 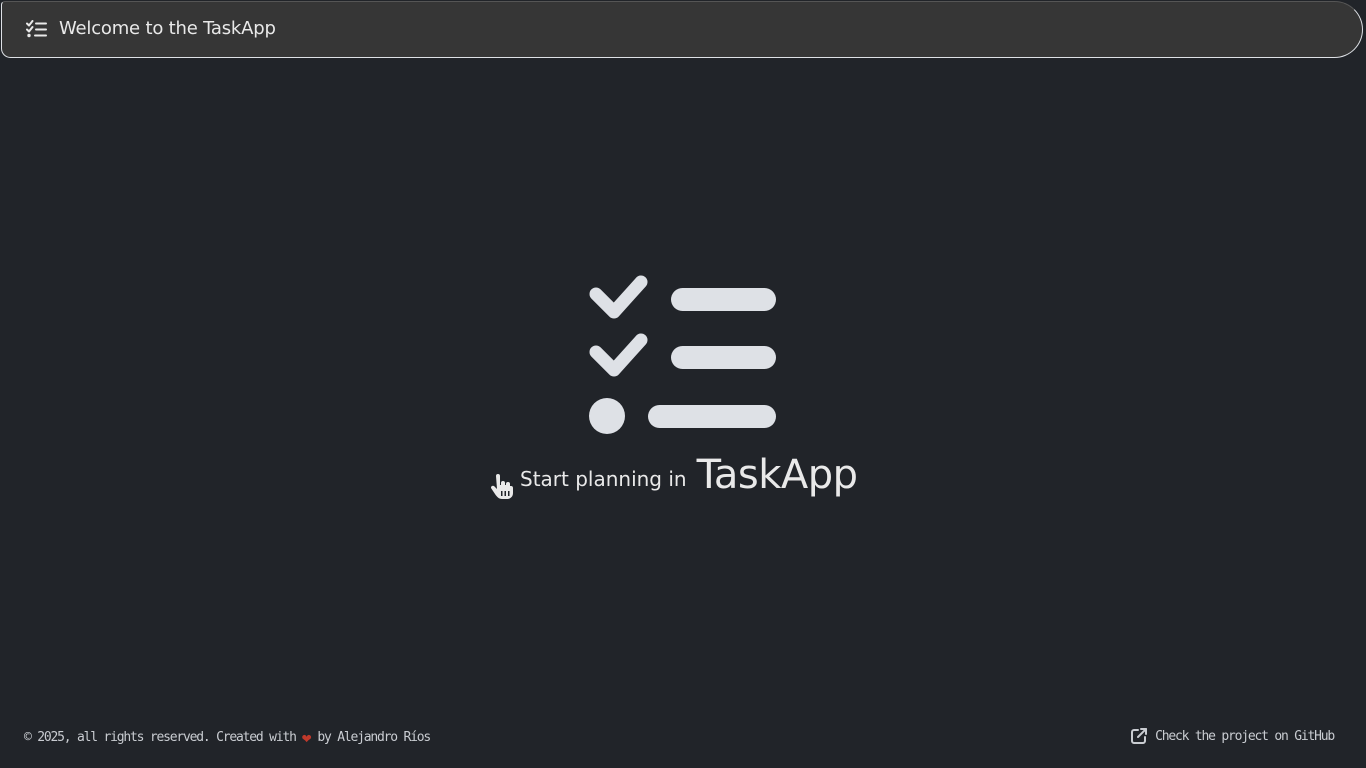 I want to click on header-title: Welcome to the TaskApp, so click(x=167, y=28).